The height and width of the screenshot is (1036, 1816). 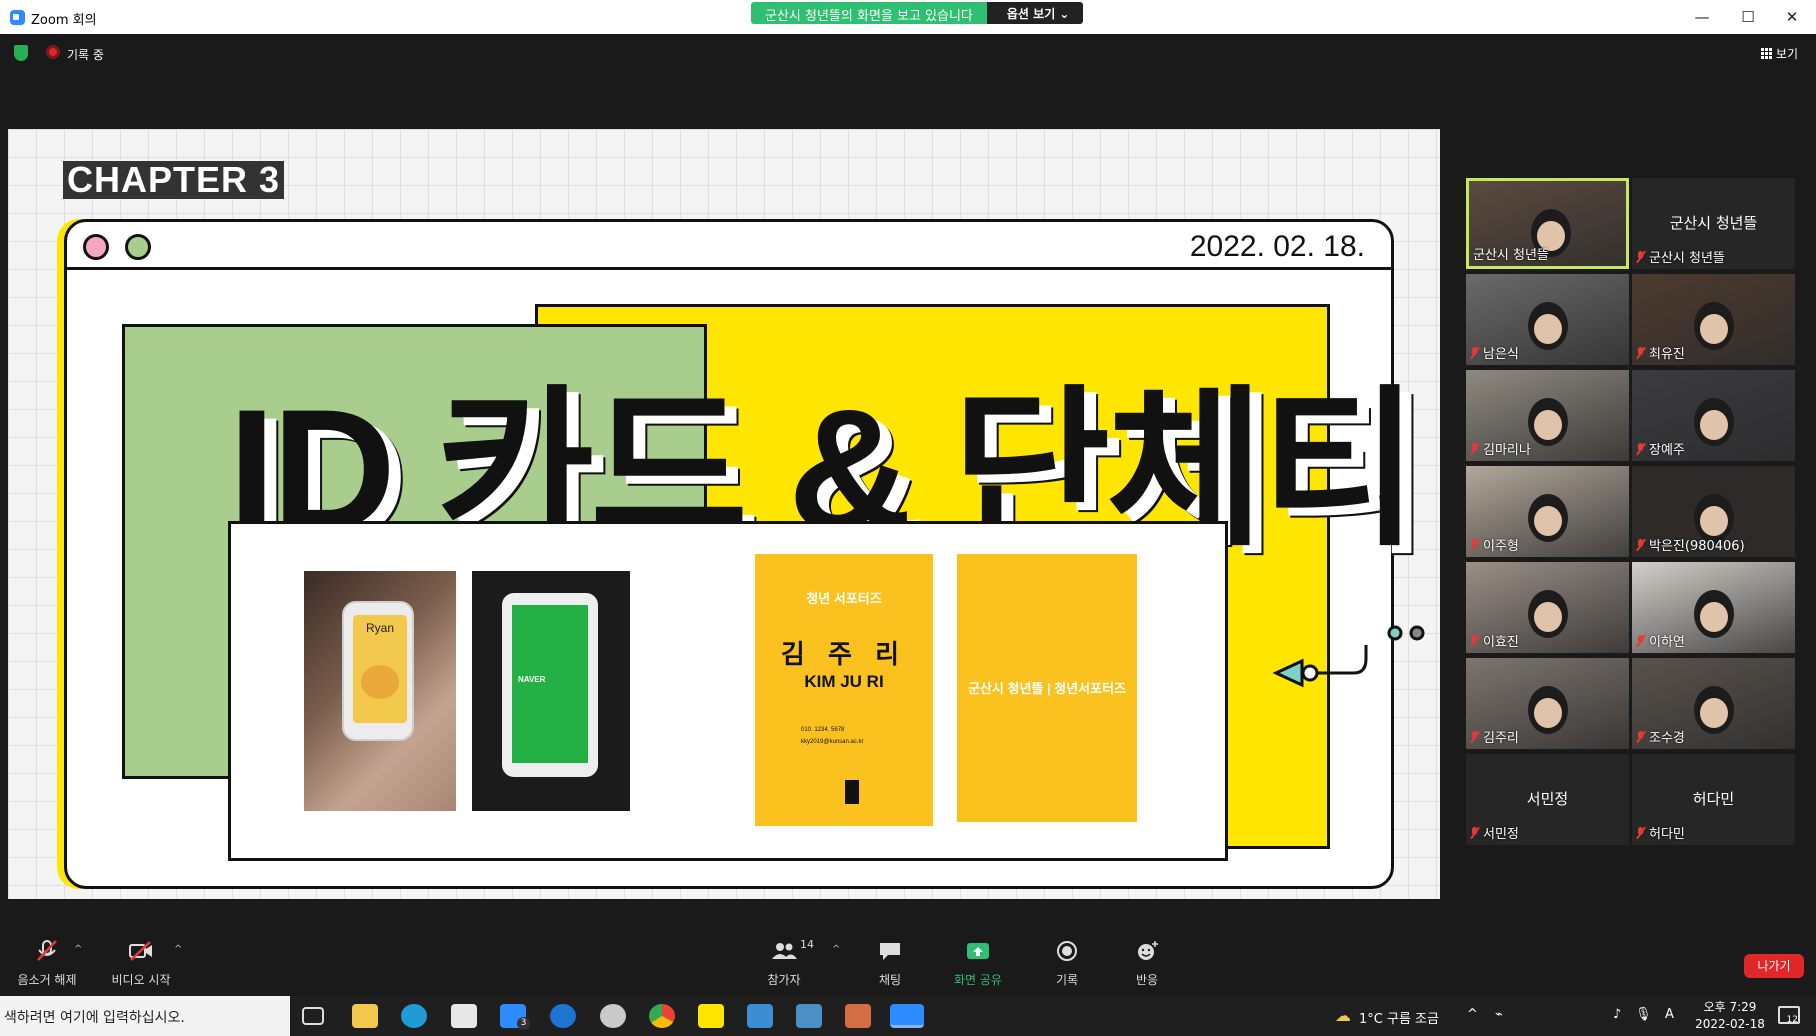 I want to click on tray-expand-icon: ^, so click(x=1472, y=1014).